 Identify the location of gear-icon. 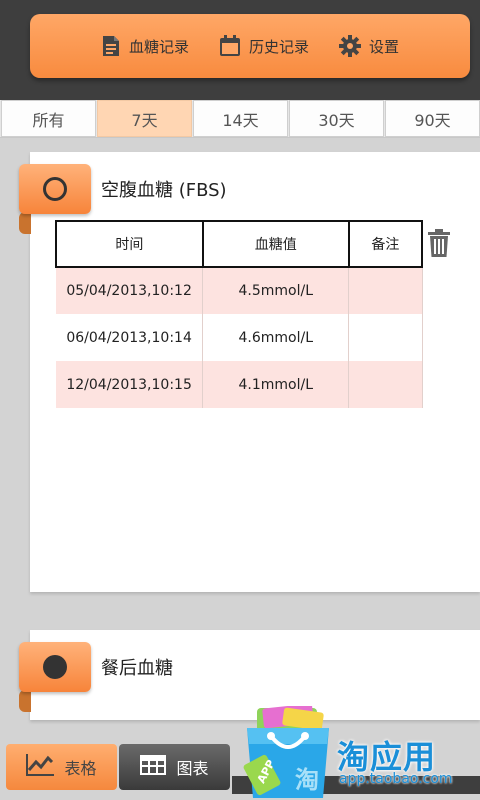
(350, 46).